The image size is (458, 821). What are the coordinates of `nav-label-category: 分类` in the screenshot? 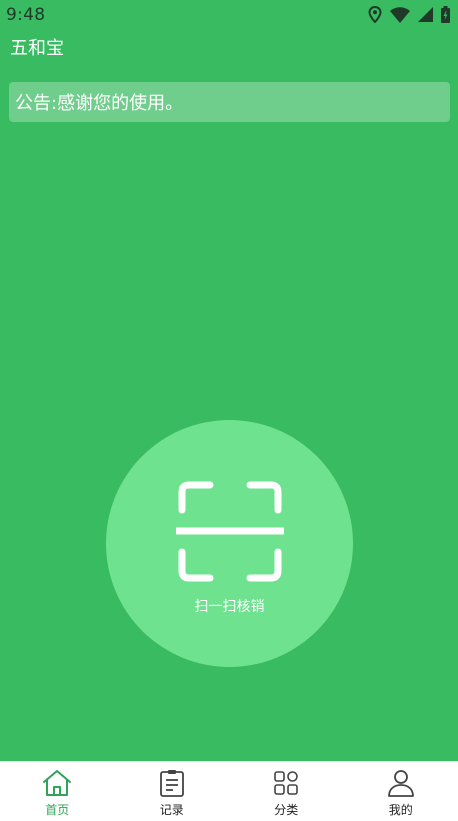 It's located at (286, 809).